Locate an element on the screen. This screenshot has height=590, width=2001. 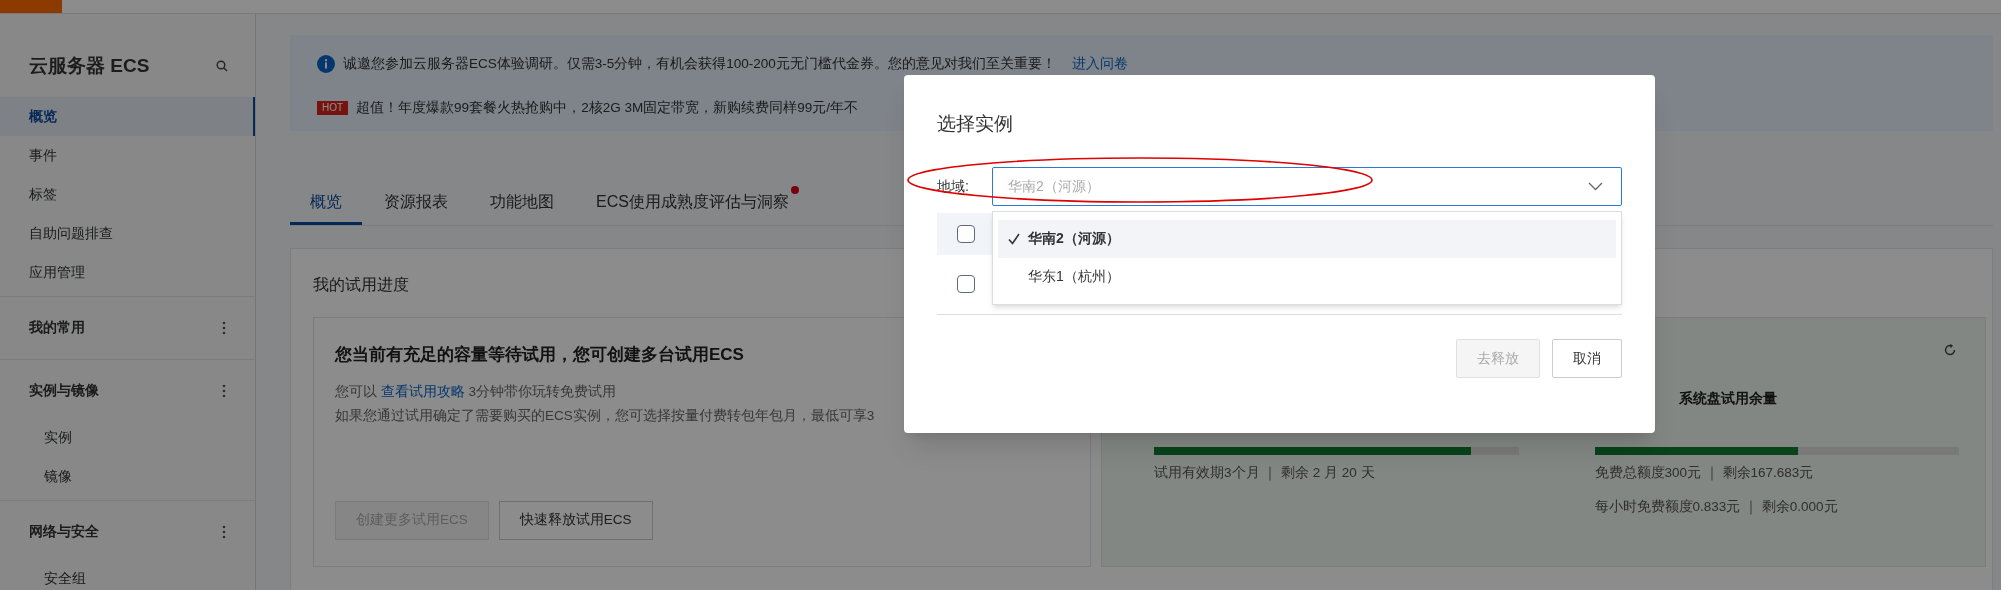
action-button: 快速释放试用ECS is located at coordinates (575, 520).